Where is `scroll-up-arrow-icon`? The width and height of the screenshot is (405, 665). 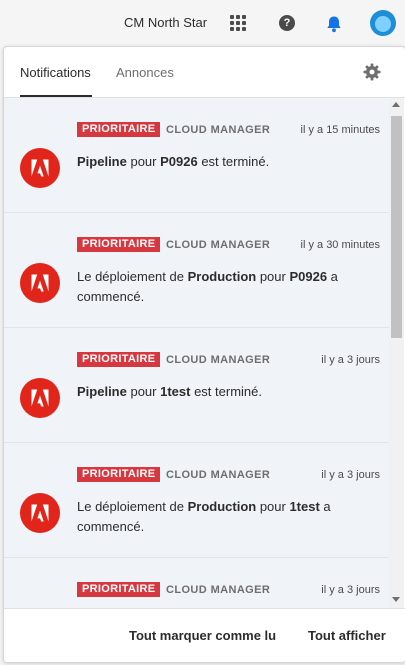
scroll-up-arrow-icon is located at coordinates (396, 104).